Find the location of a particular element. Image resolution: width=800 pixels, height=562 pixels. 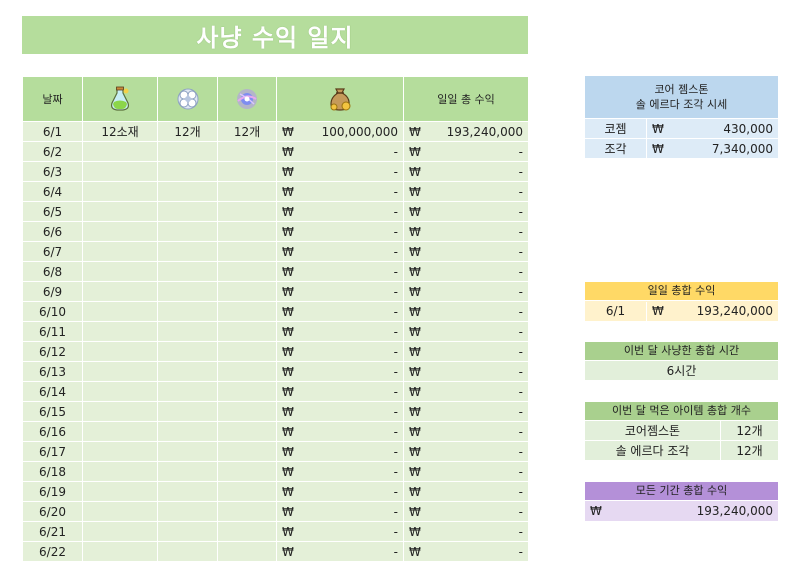

cell-date: 6/15 is located at coordinates (52, 411).